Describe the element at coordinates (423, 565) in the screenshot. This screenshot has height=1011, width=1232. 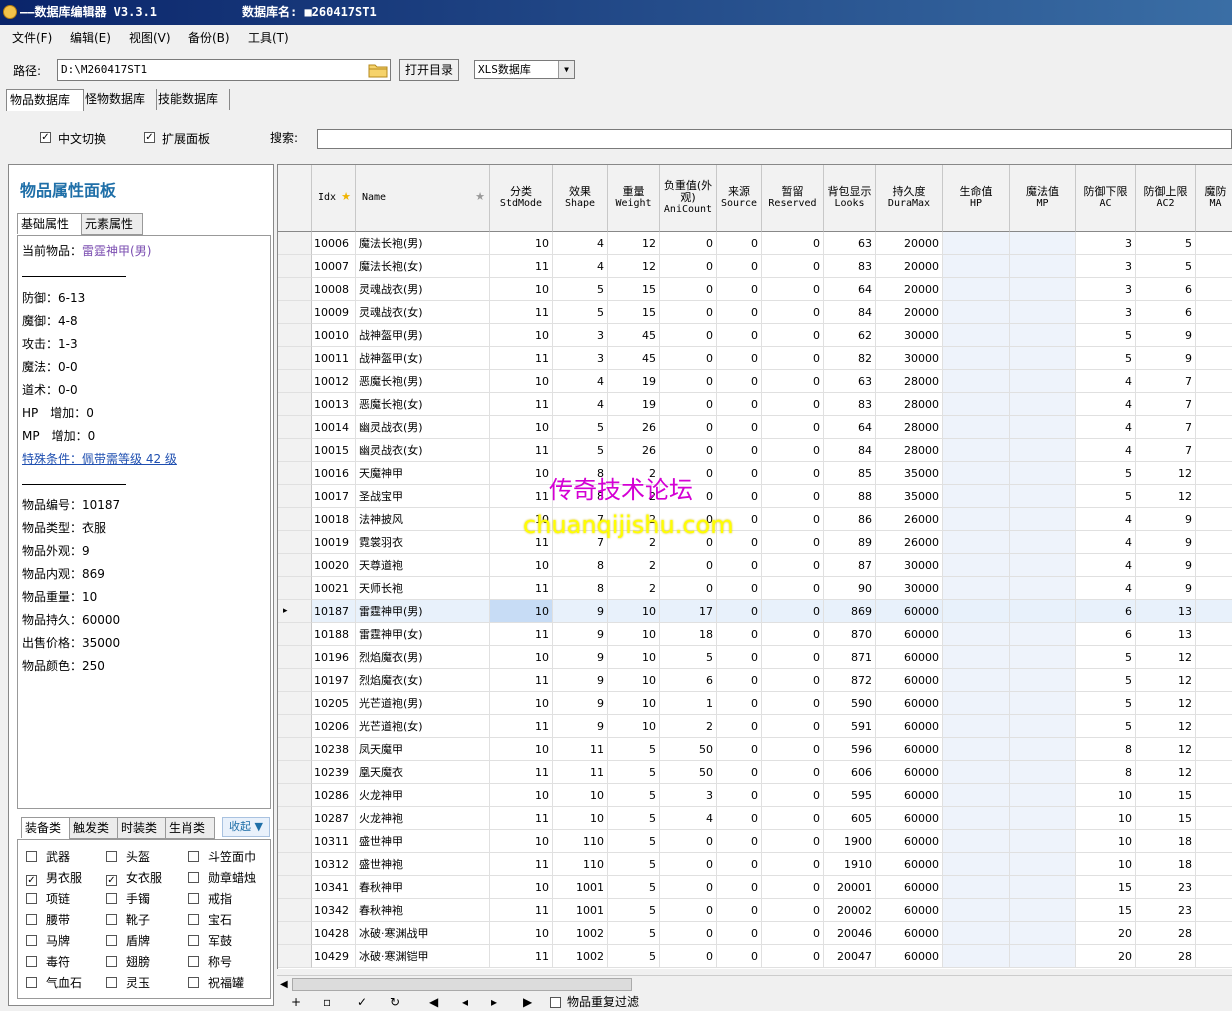
I see `table-cell: 天尊道袍` at that location.